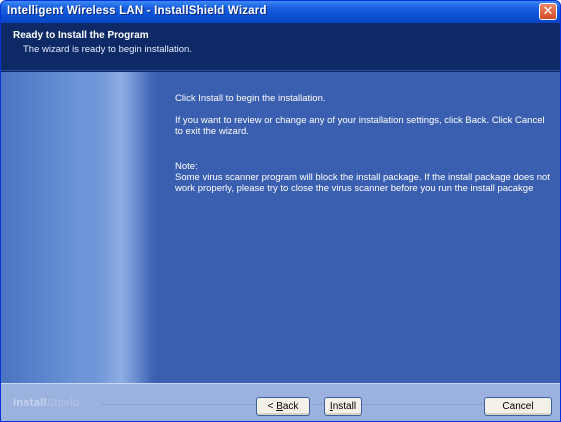 The width and height of the screenshot is (561, 422). What do you see at coordinates (81, 35) in the screenshot?
I see `page-title: Ready to Install the Program` at bounding box center [81, 35].